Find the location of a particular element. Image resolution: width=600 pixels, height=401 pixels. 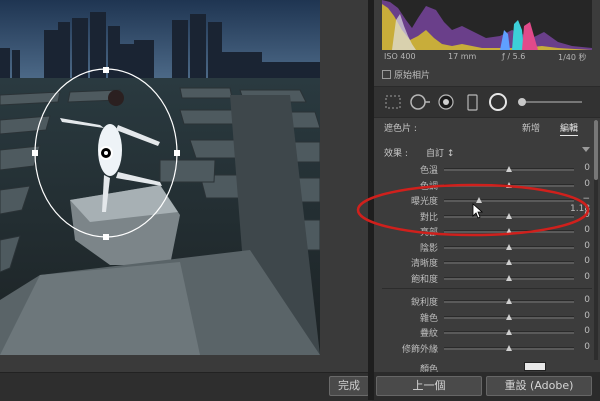

panel-scrollbar-thumb is located at coordinates (596, 150).